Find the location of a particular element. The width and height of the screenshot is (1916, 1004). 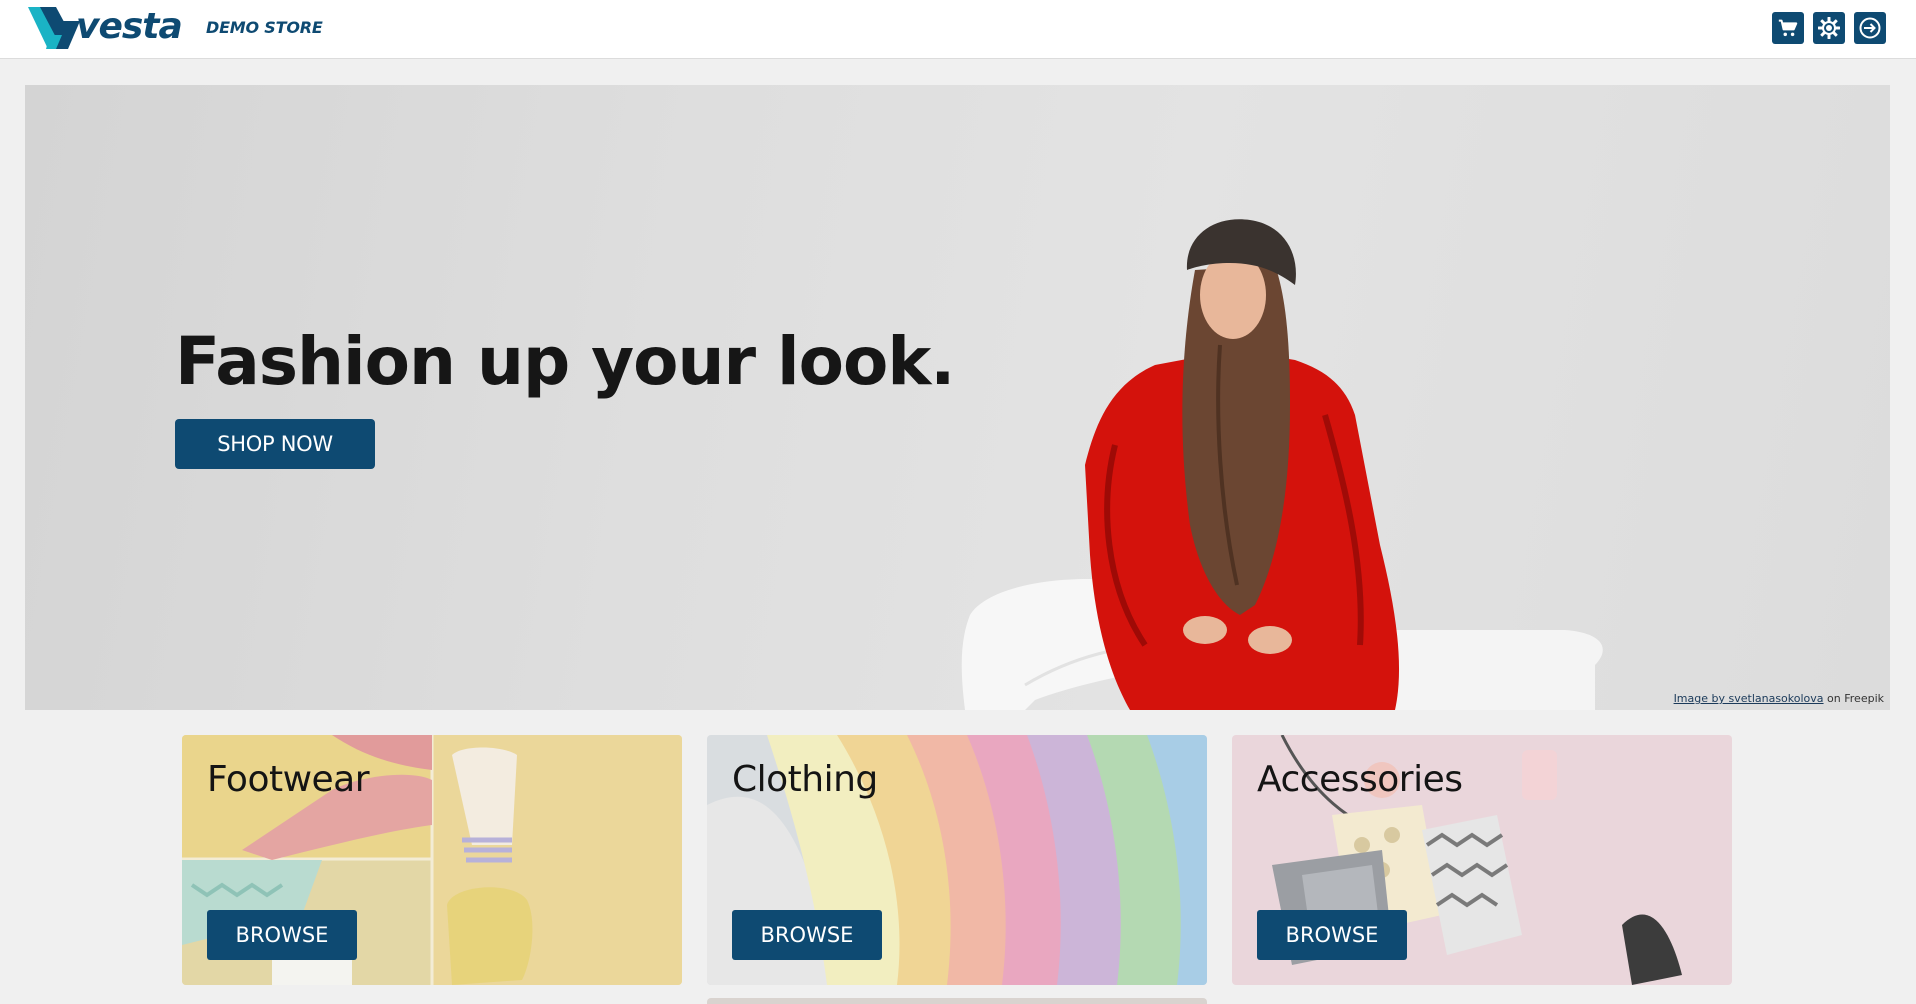

image-credit: Image by svetlanasokolova on Freepik is located at coordinates (1779, 698).